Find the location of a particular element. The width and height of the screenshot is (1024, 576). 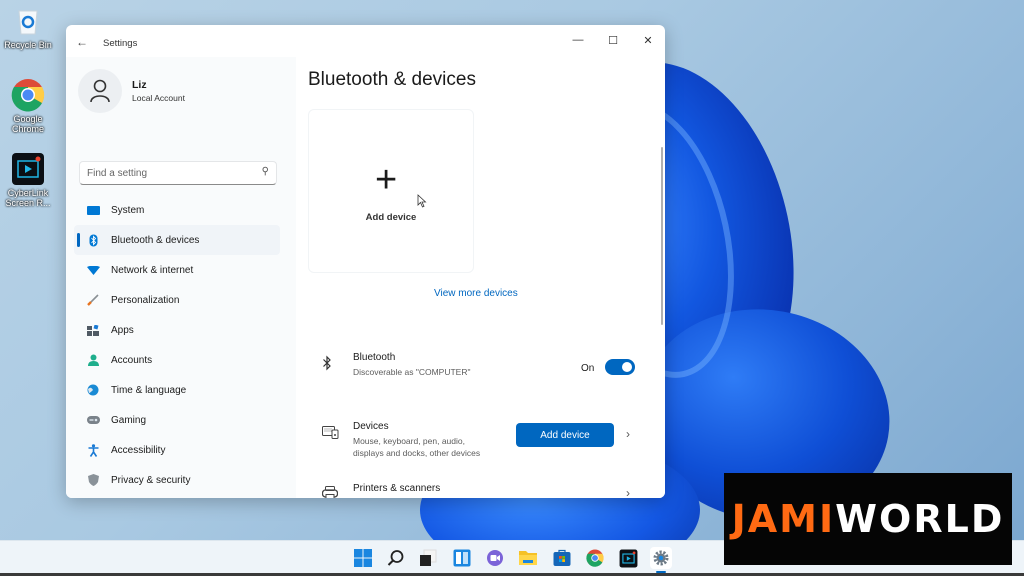

taskbar-file-explorer-button is located at coordinates (528, 558).